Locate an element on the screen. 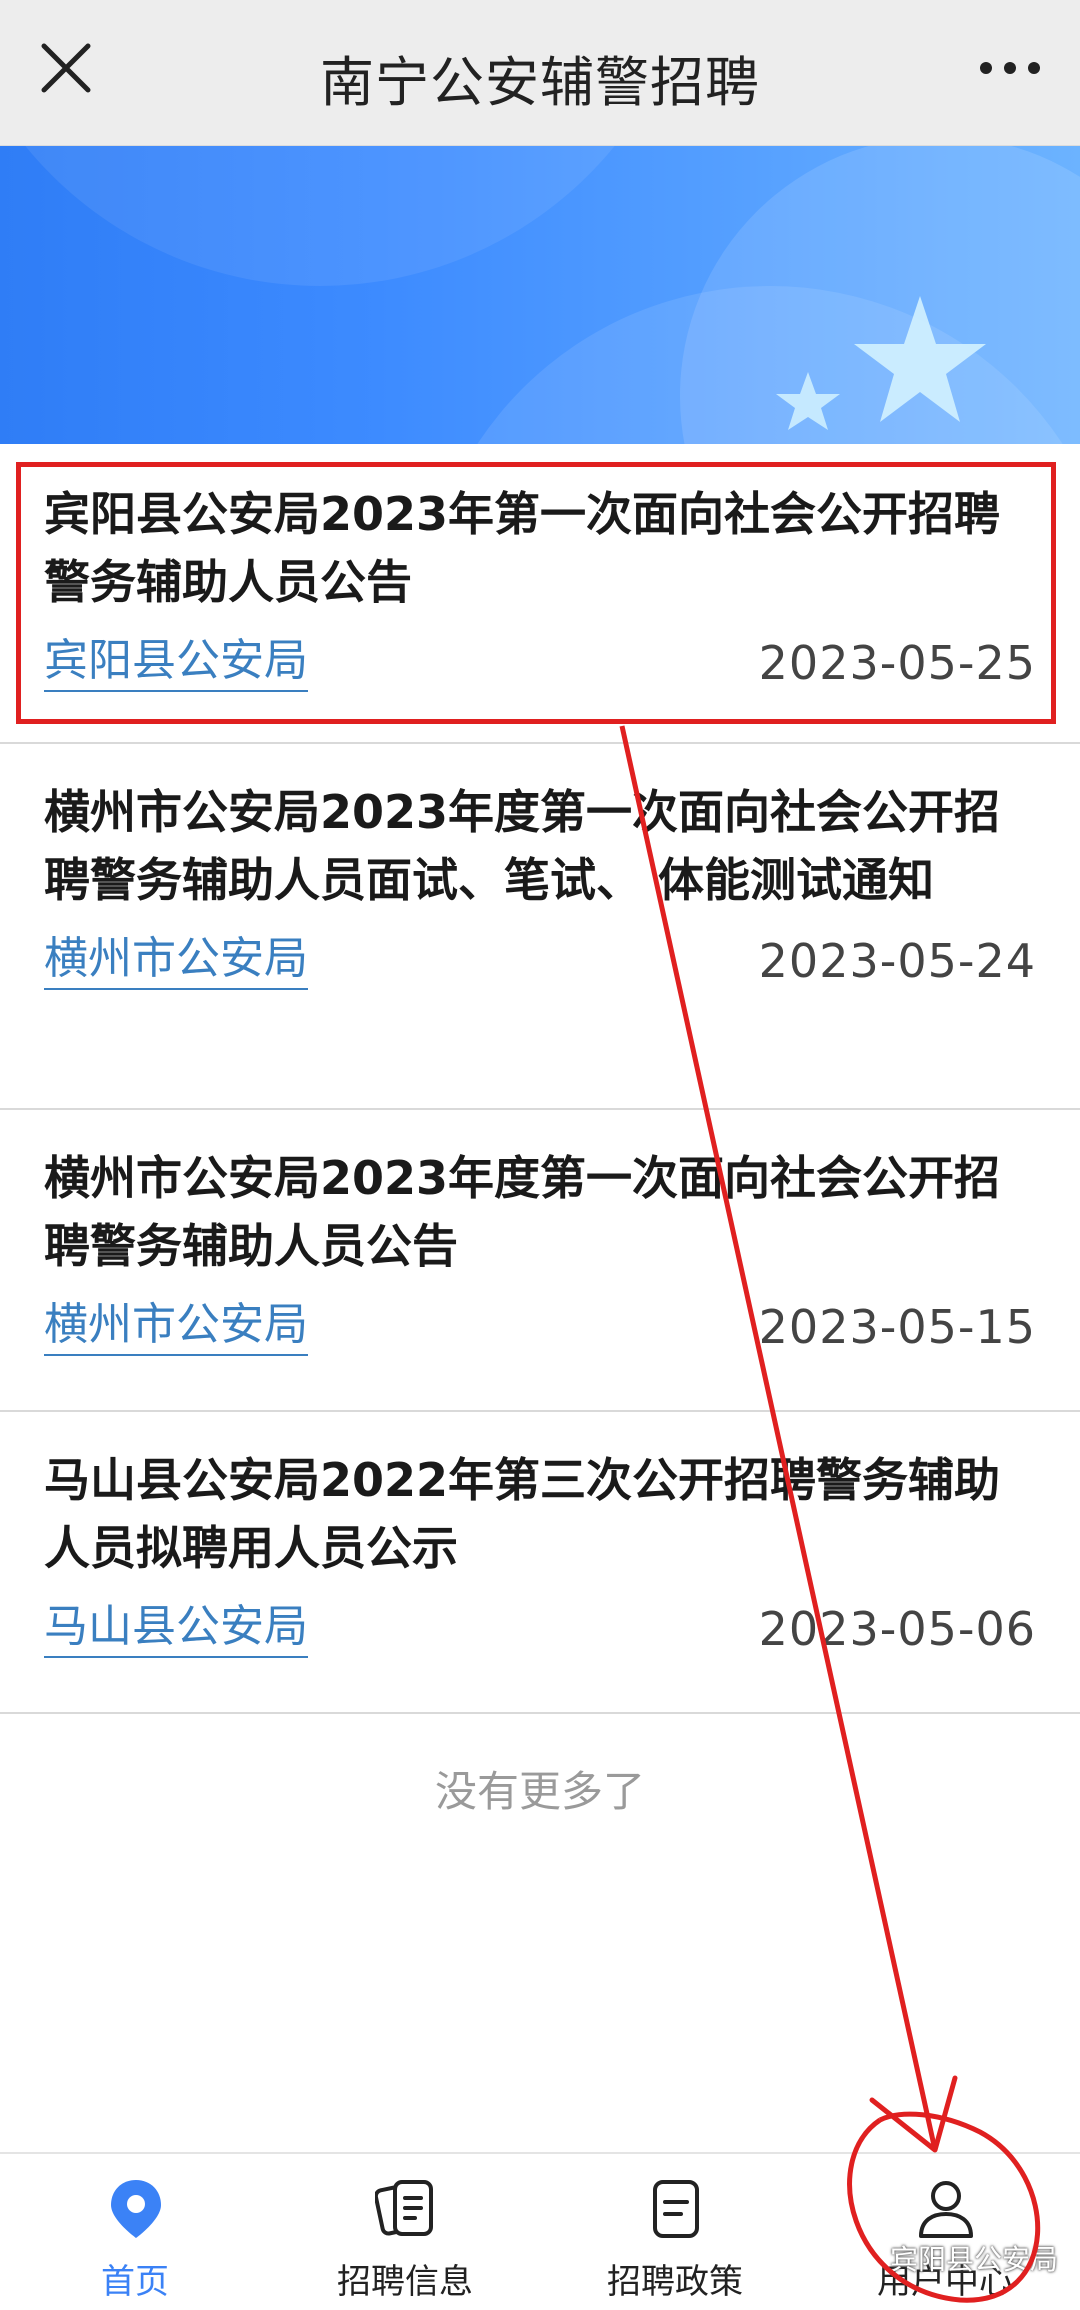 The height and width of the screenshot is (2310, 1080). highlight-box is located at coordinates (536, 593).